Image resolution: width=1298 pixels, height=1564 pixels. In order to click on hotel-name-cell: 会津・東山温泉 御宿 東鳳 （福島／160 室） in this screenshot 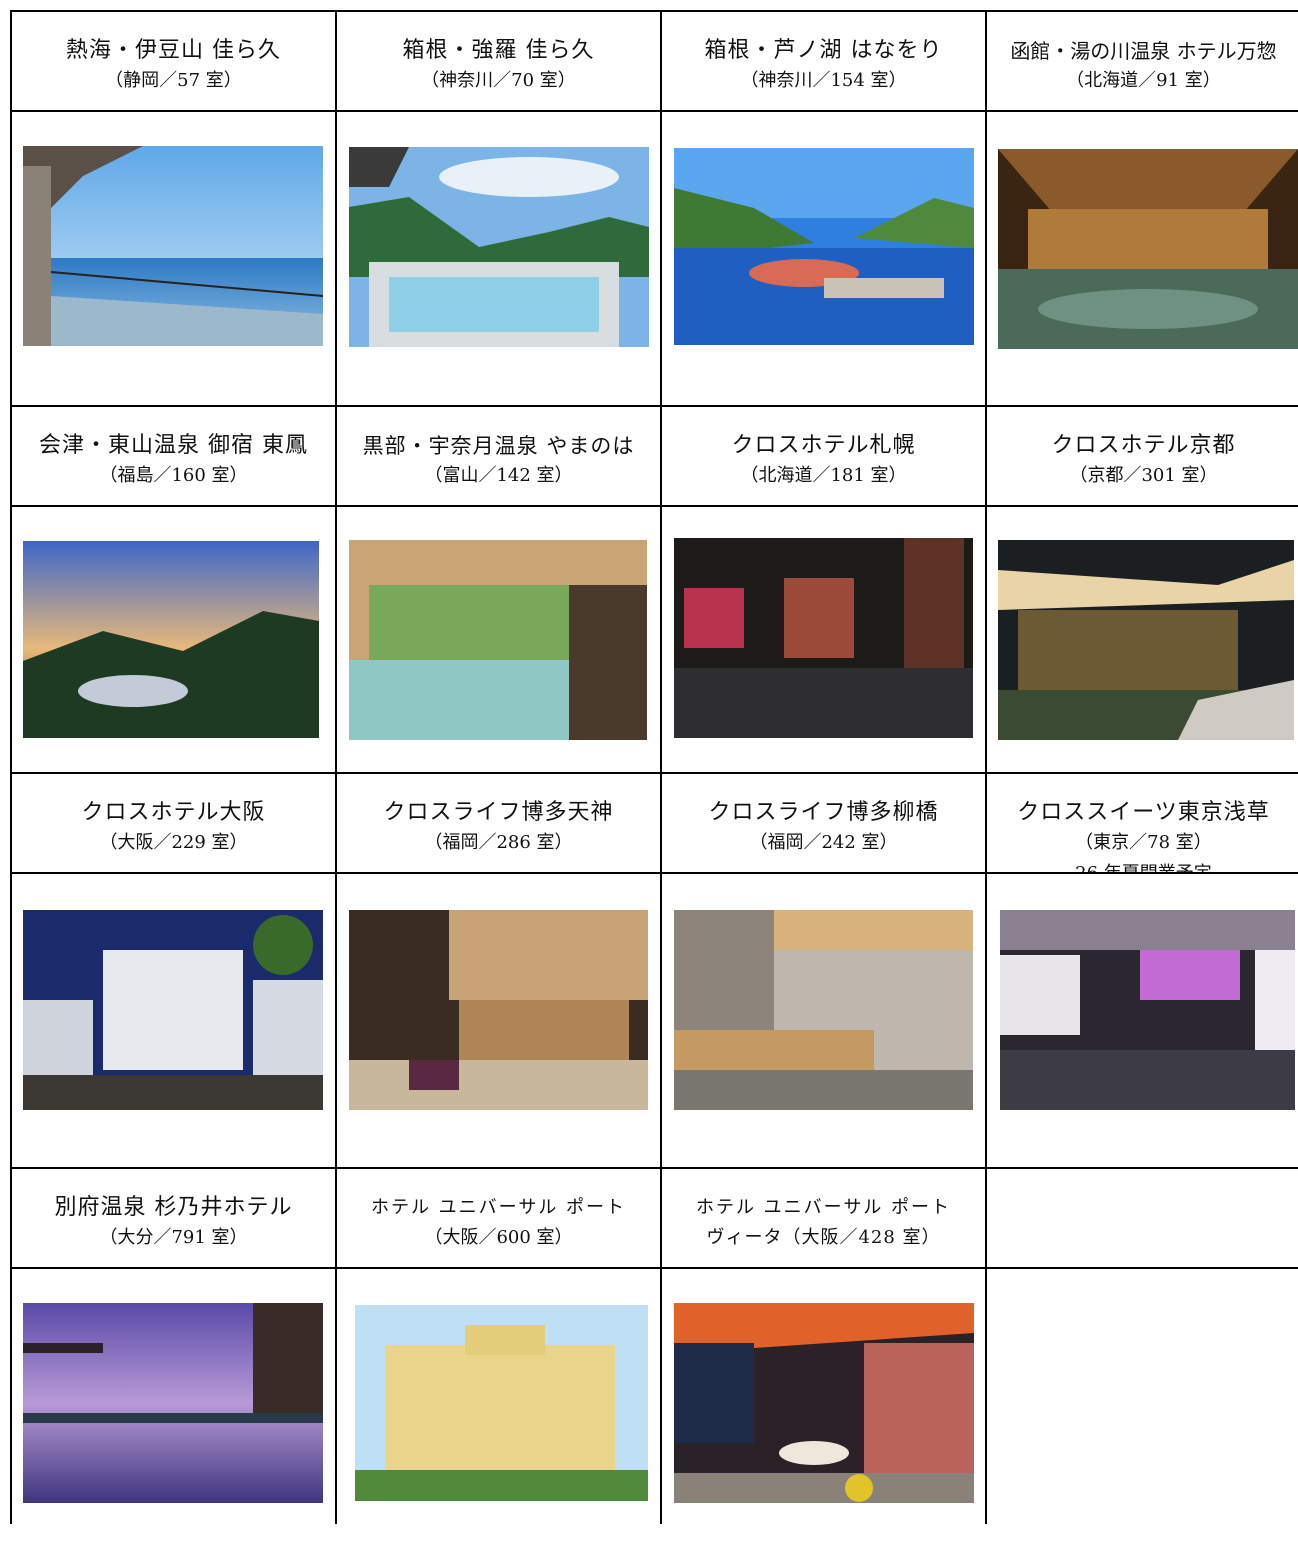, I will do `click(174, 457)`.